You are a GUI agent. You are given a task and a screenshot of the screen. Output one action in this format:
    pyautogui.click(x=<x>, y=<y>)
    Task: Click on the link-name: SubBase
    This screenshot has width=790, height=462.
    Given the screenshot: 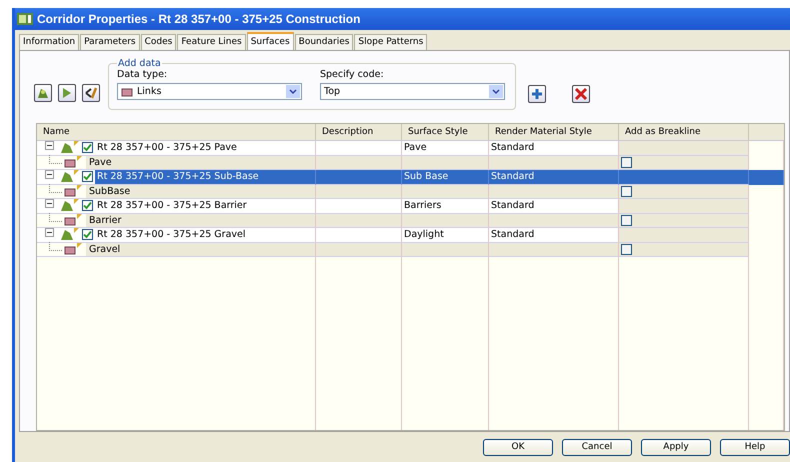 What is the action you would take?
    pyautogui.click(x=200, y=191)
    